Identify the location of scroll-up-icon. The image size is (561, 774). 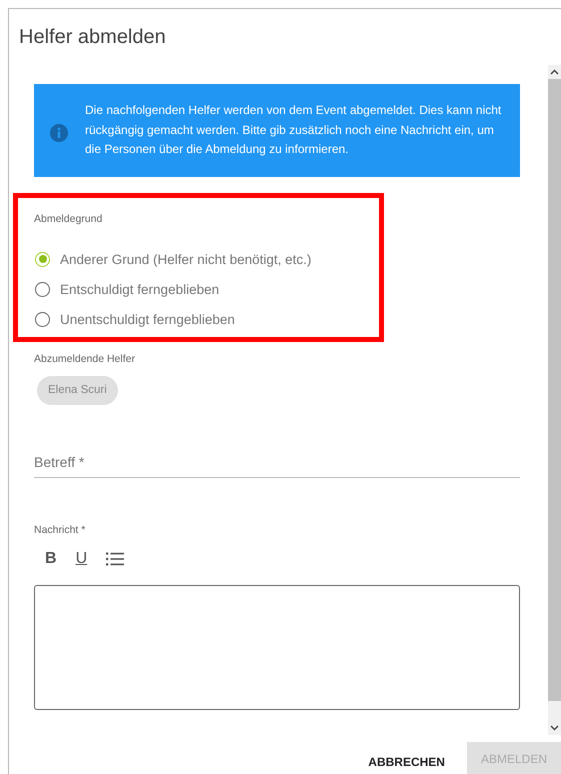
(554, 72).